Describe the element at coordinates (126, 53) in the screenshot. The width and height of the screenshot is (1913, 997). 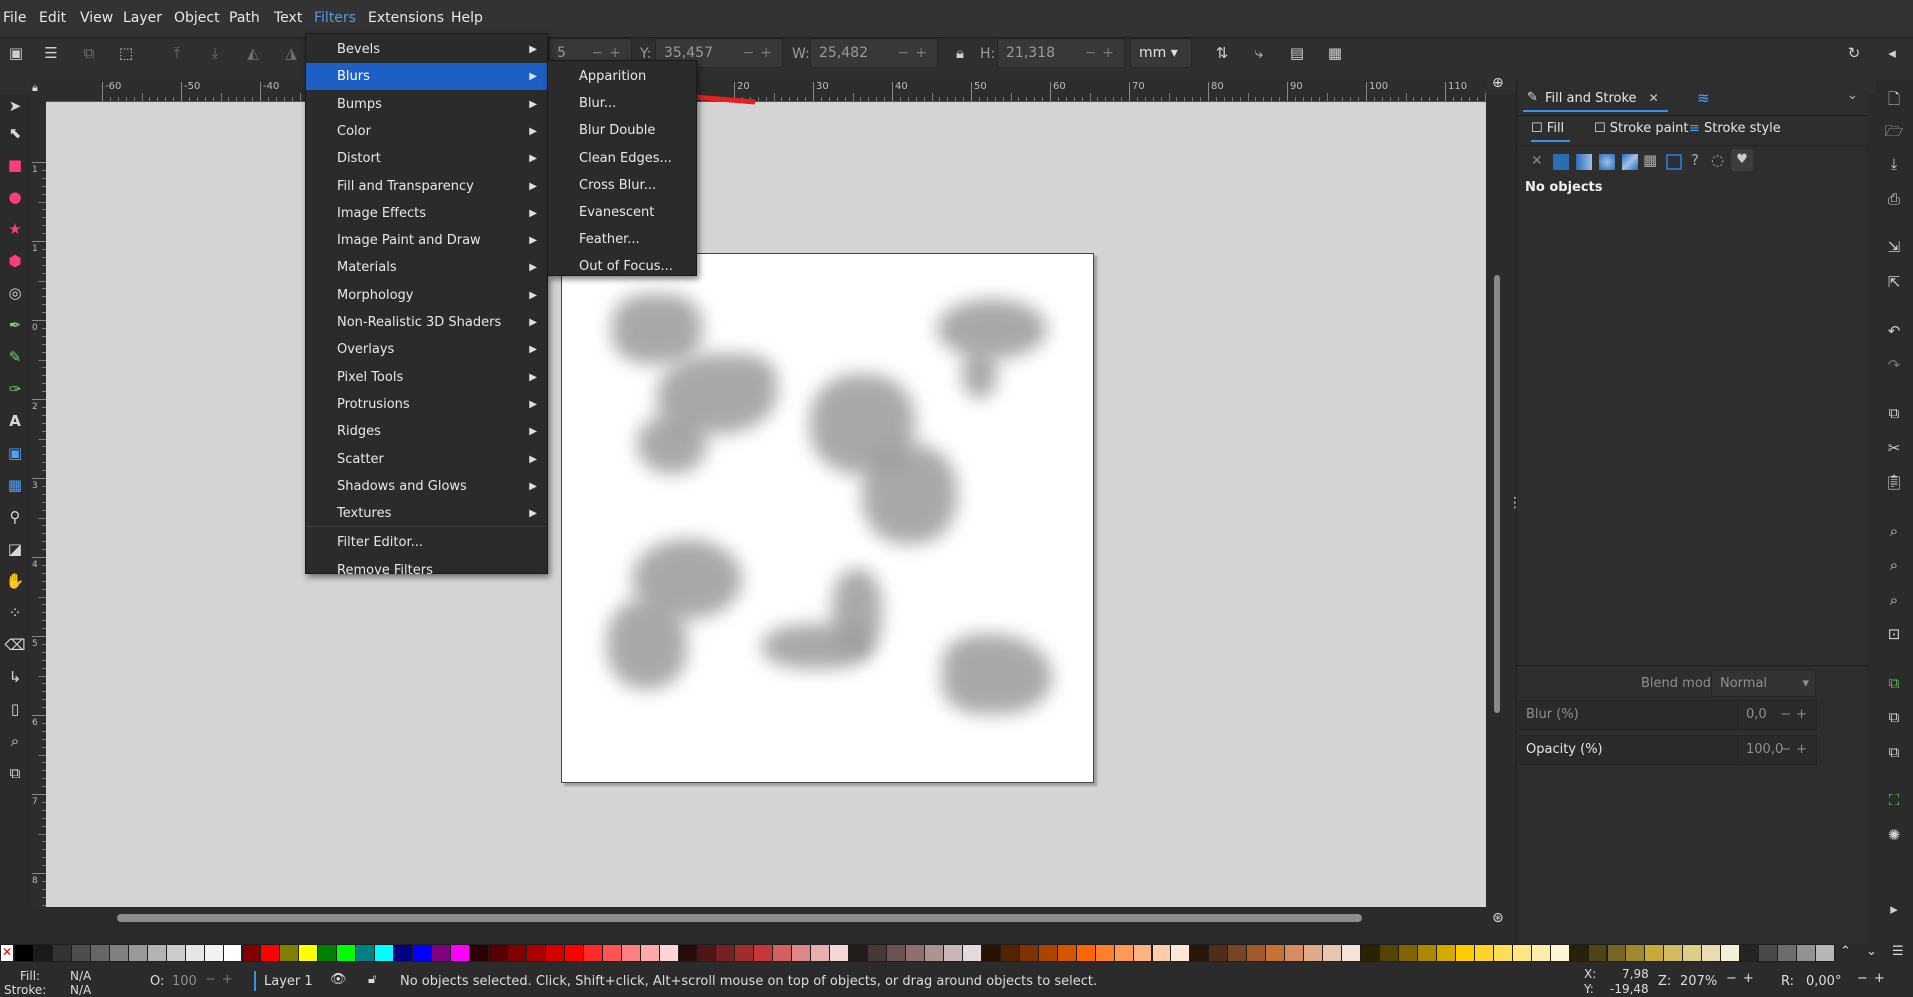
I see `touch-select-icon: ⬚` at that location.